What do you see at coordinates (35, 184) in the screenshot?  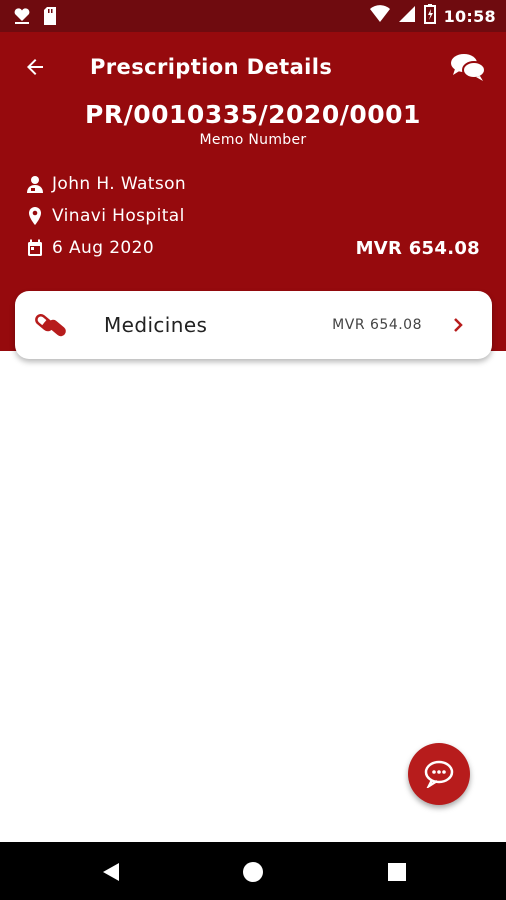 I see `person-icon` at bounding box center [35, 184].